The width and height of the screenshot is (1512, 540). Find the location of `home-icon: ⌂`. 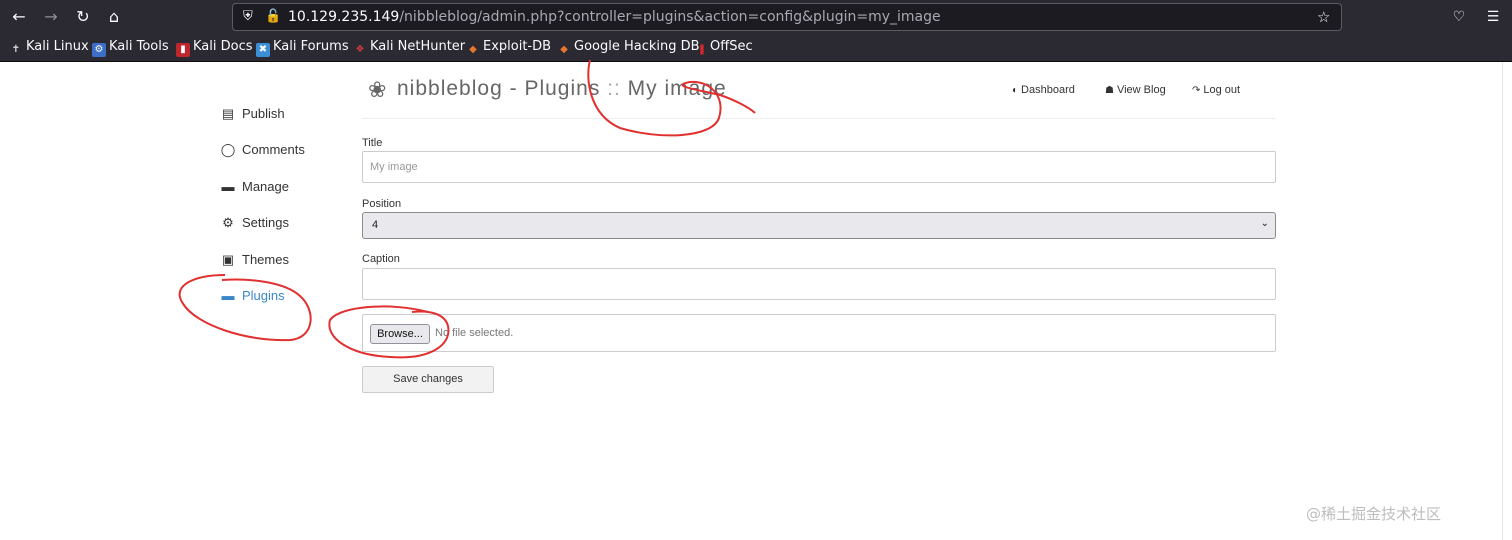

home-icon: ⌂ is located at coordinates (114, 17).